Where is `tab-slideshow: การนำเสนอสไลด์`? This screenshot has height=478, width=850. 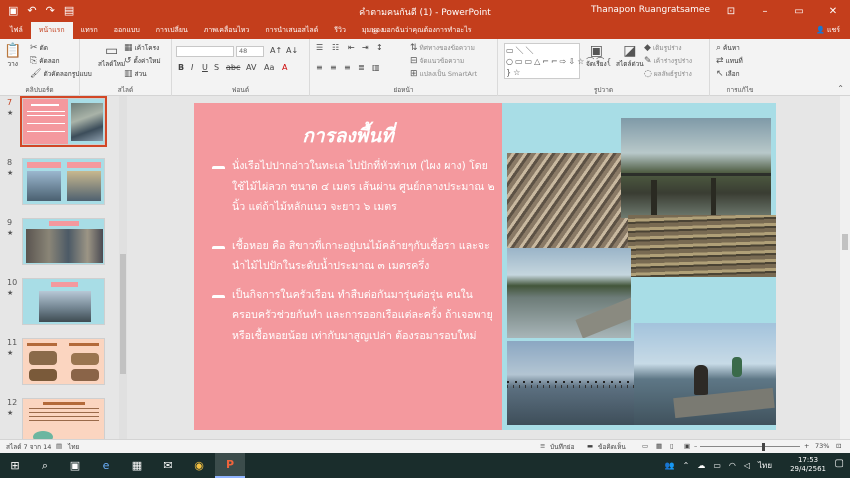 tab-slideshow: การนำเสนอสไลด์ is located at coordinates (291, 30).